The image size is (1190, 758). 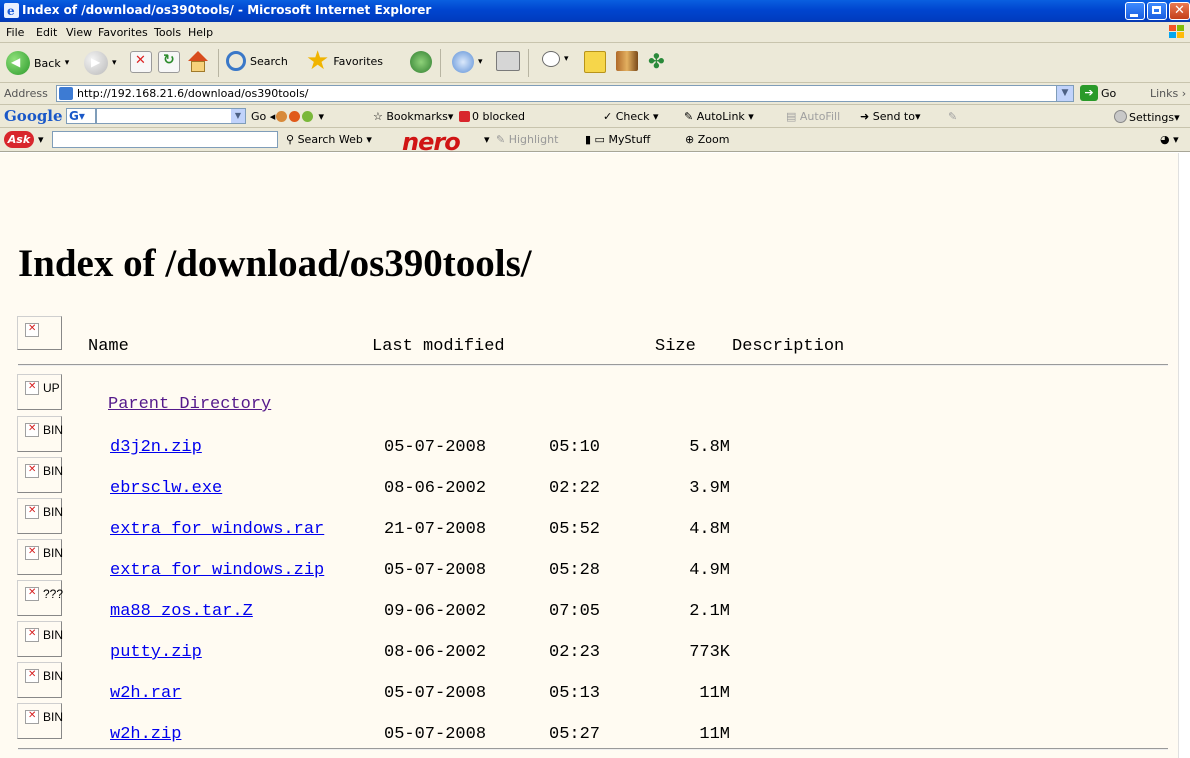 What do you see at coordinates (575, 611) in the screenshot?
I see `file-time: 07:05` at bounding box center [575, 611].